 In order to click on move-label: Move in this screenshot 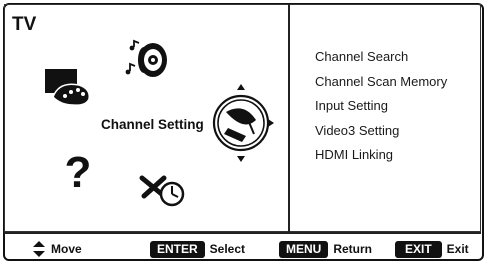, I will do `click(66, 249)`.